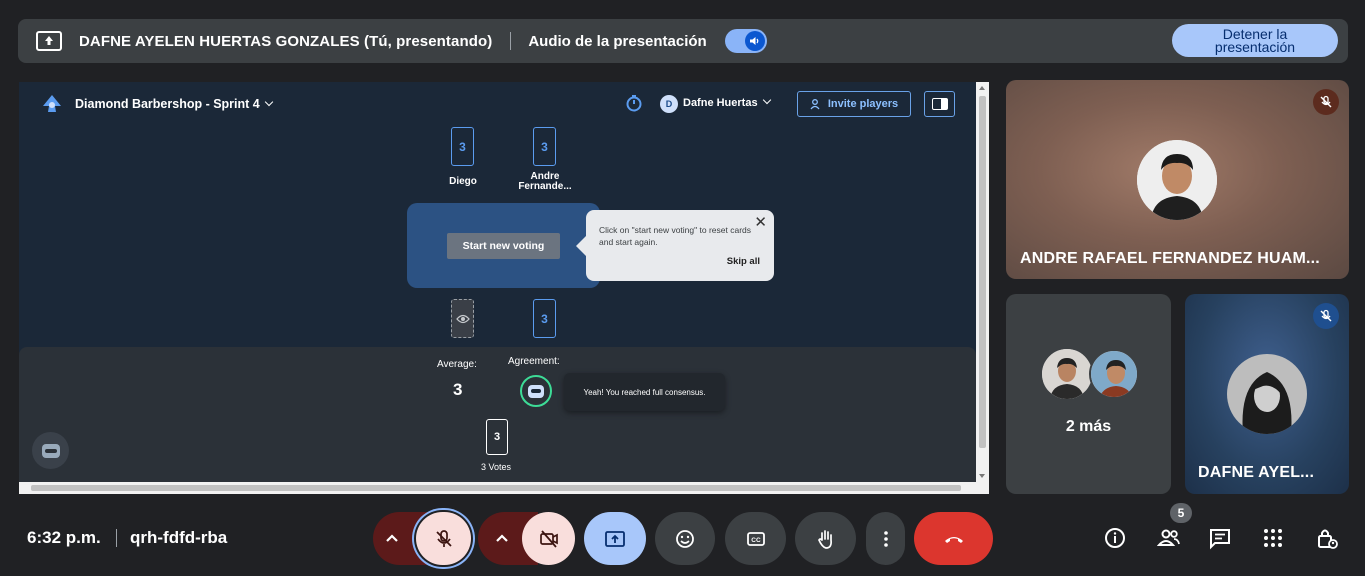  I want to click on skip-all-button: Skip all, so click(743, 261).